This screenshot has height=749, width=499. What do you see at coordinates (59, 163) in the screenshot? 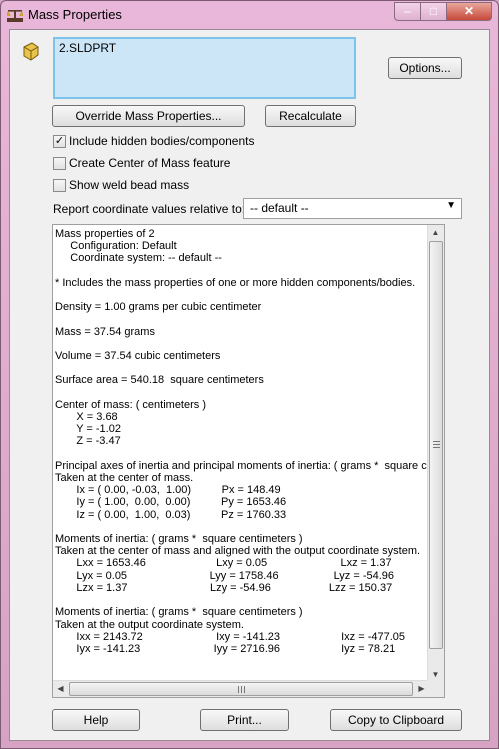
I see `create-center-of-mass-checkbox` at bounding box center [59, 163].